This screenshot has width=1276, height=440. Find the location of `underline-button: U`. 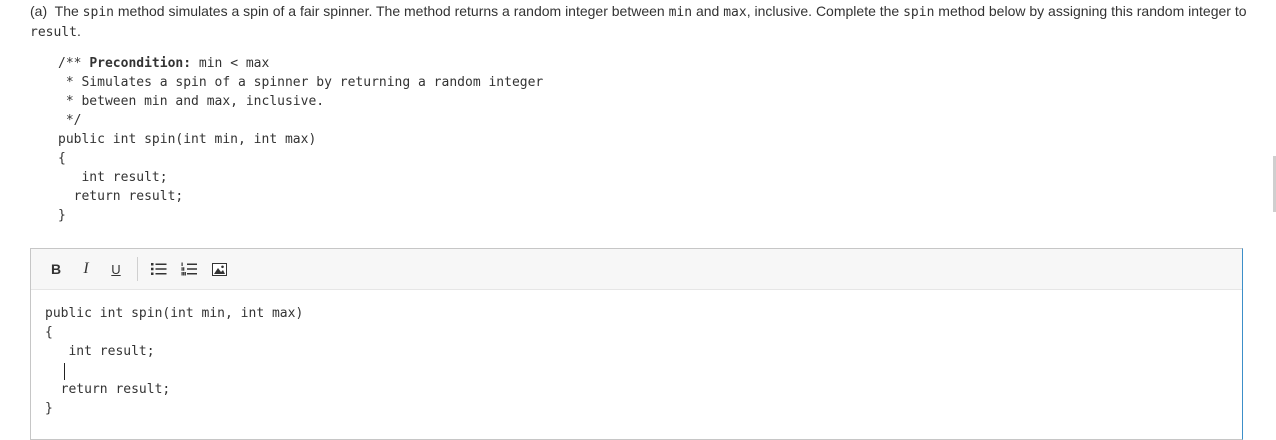

underline-button: U is located at coordinates (116, 269).